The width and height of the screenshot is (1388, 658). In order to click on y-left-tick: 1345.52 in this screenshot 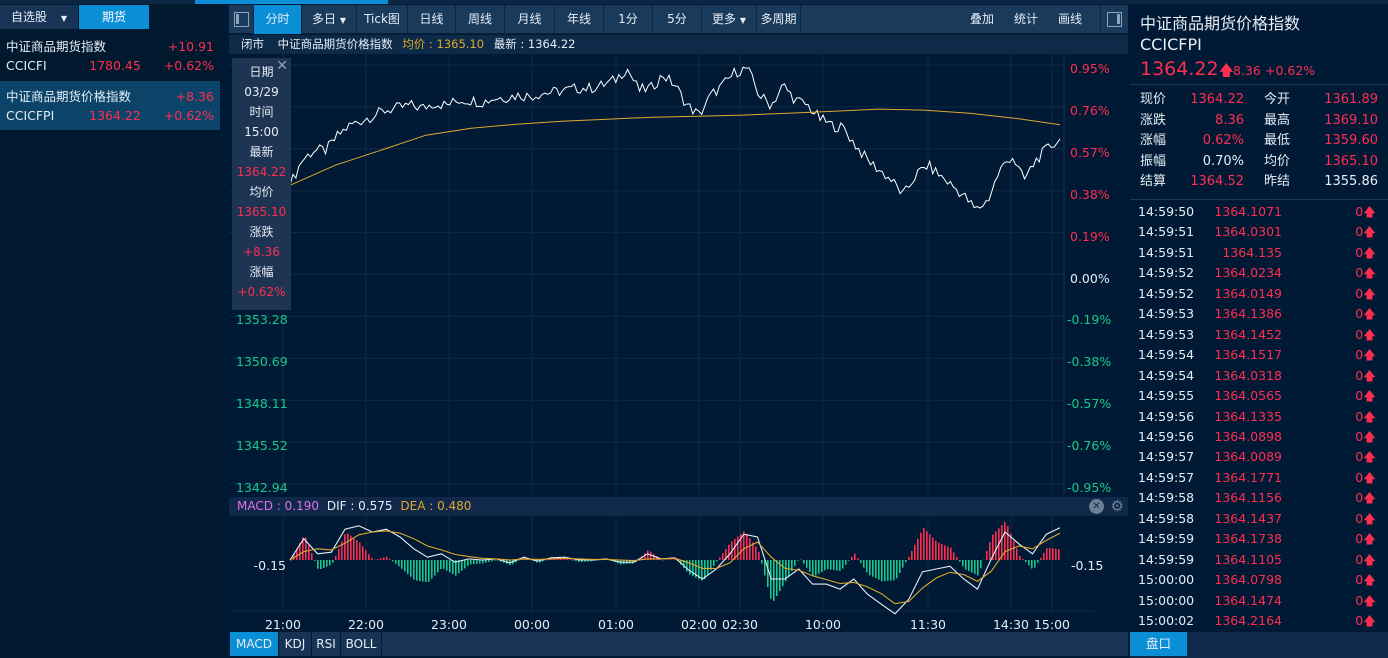, I will do `click(262, 446)`.